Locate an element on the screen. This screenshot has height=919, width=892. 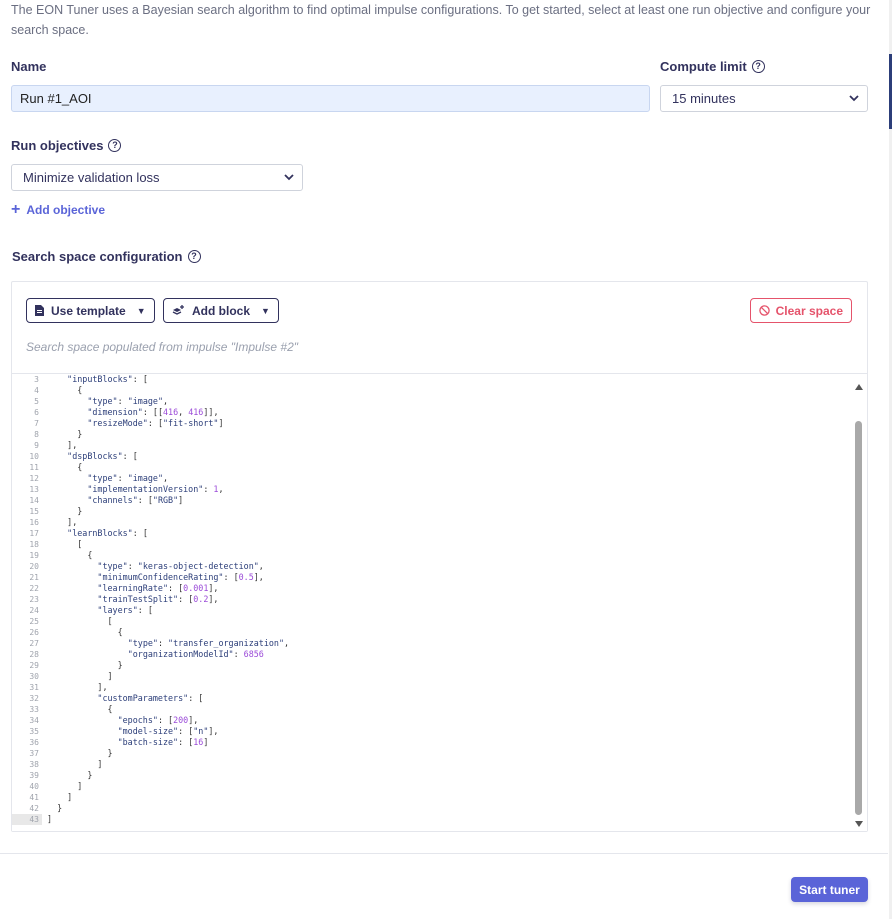
line-number: 27 is located at coordinates (34, 643).